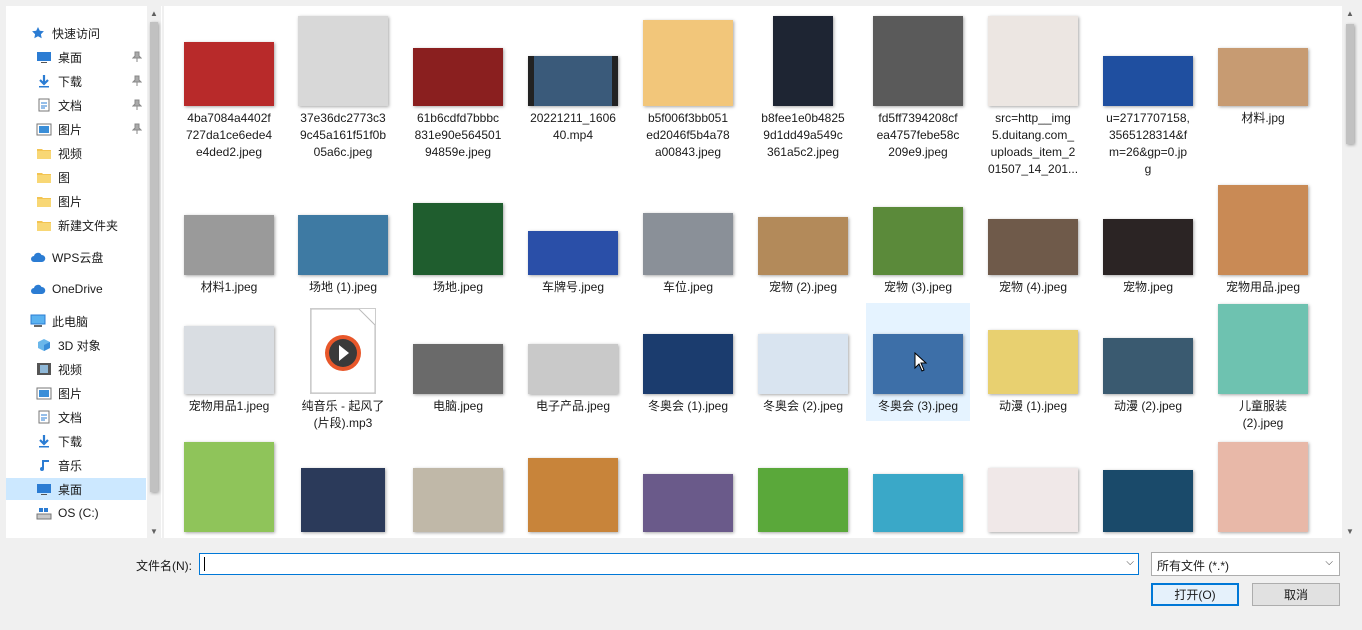  I want to click on sidebar-item: 此电脑, so click(76, 321).